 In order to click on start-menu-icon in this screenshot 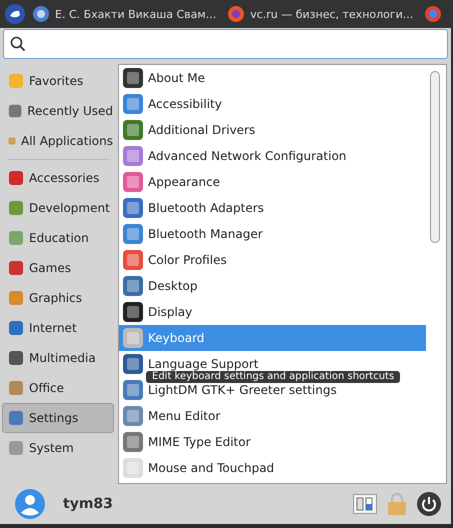, I will do `click(15, 14)`.